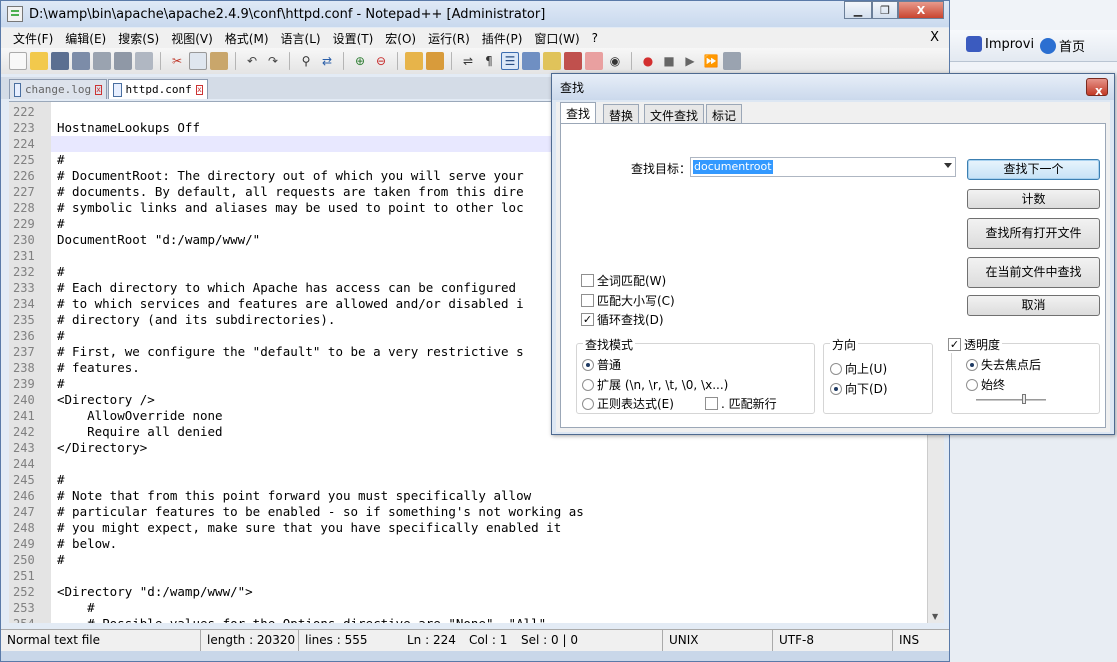  Describe the element at coordinates (628, 403) in the screenshot. I see `mode-regex-radio: 正则表达式(E)` at that location.